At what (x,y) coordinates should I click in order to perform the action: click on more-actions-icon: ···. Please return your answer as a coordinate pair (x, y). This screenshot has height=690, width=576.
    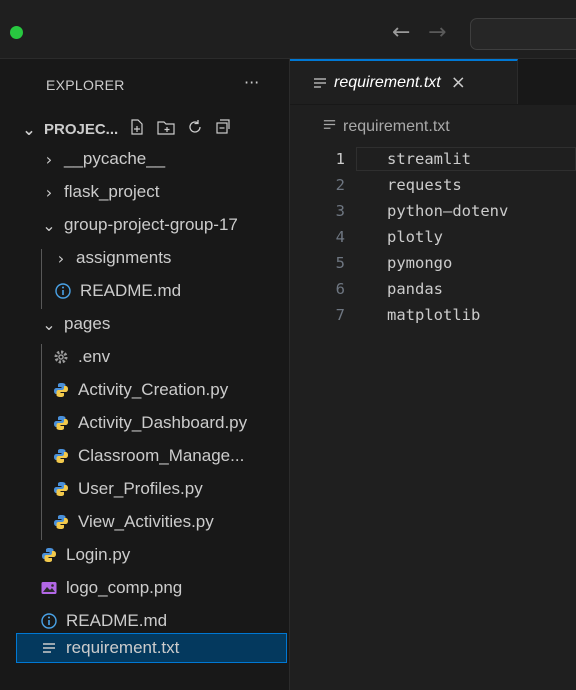
    Looking at the image, I should click on (251, 82).